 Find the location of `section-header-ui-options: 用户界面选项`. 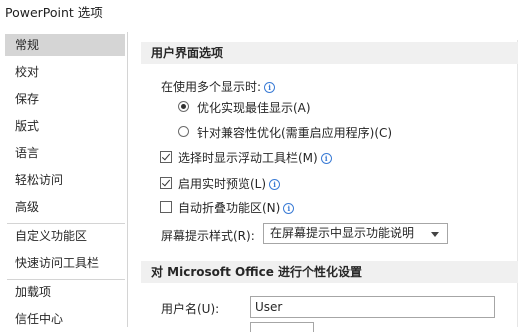

section-header-ui-options: 用户界面选项 is located at coordinates (329, 53).